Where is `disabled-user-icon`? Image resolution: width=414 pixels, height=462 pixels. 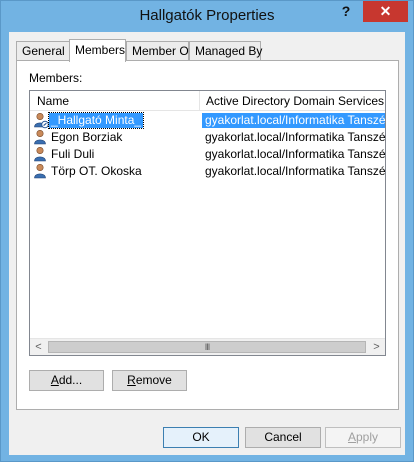
disabled-user-icon is located at coordinates (41, 120).